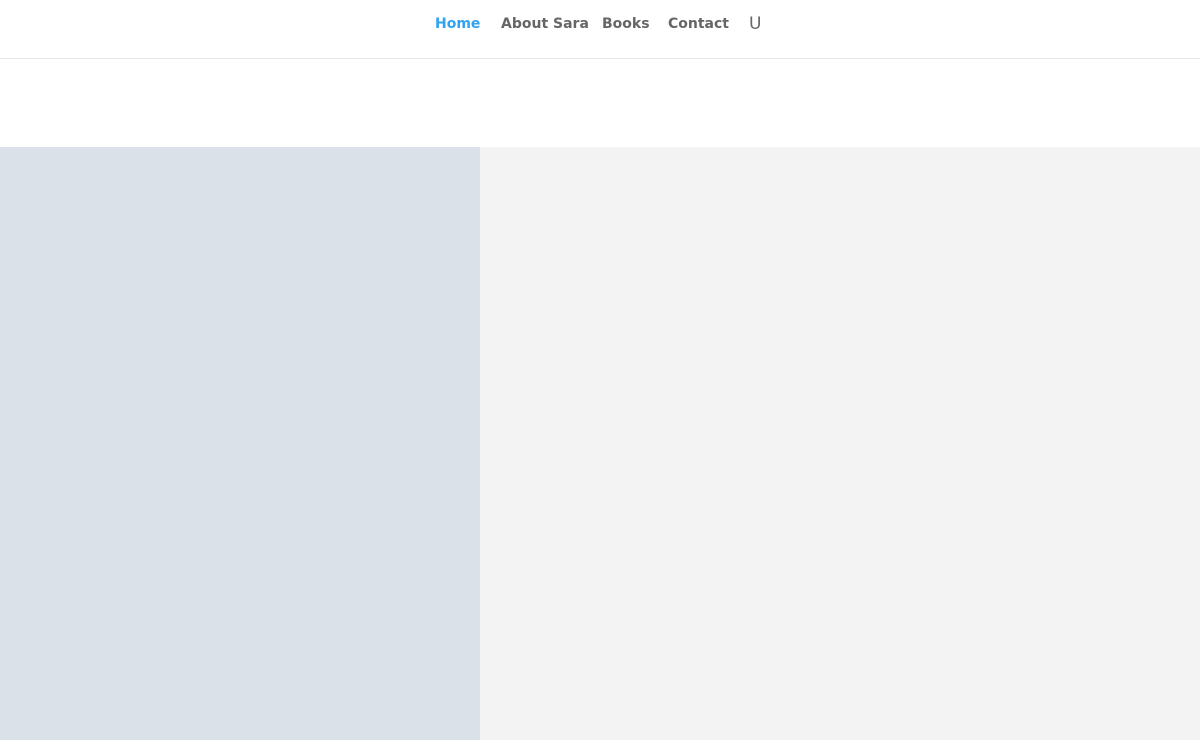 This screenshot has height=740, width=1200. I want to click on nav-item-contact: Contact, so click(698, 24).